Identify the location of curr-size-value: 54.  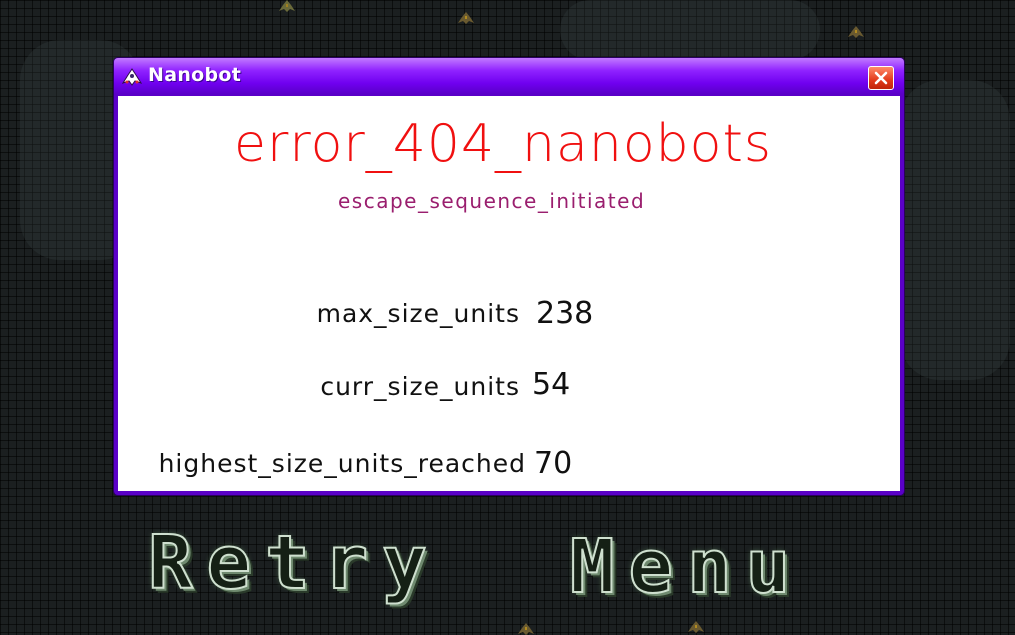
(551, 384).